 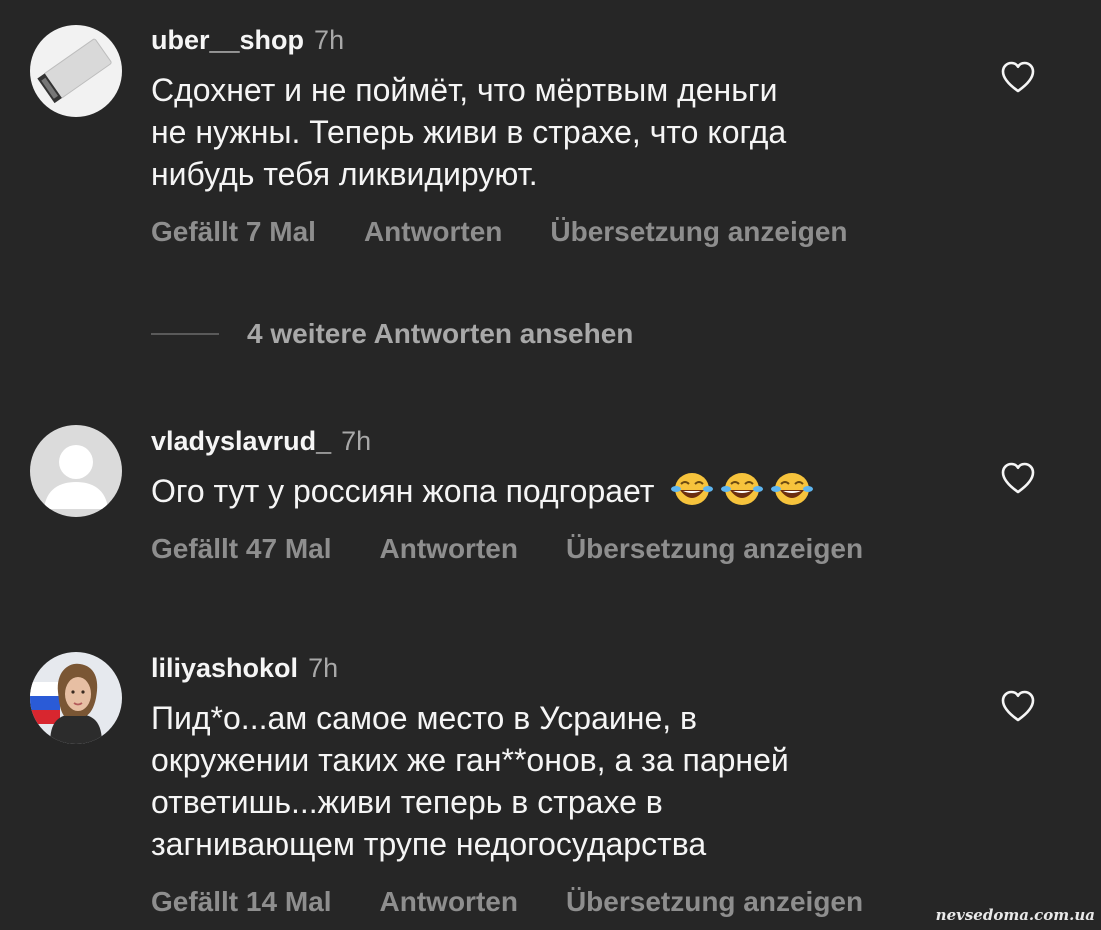 I want to click on view-more-replies: 4 weitere Antworten ansehen, so click(x=392, y=336).